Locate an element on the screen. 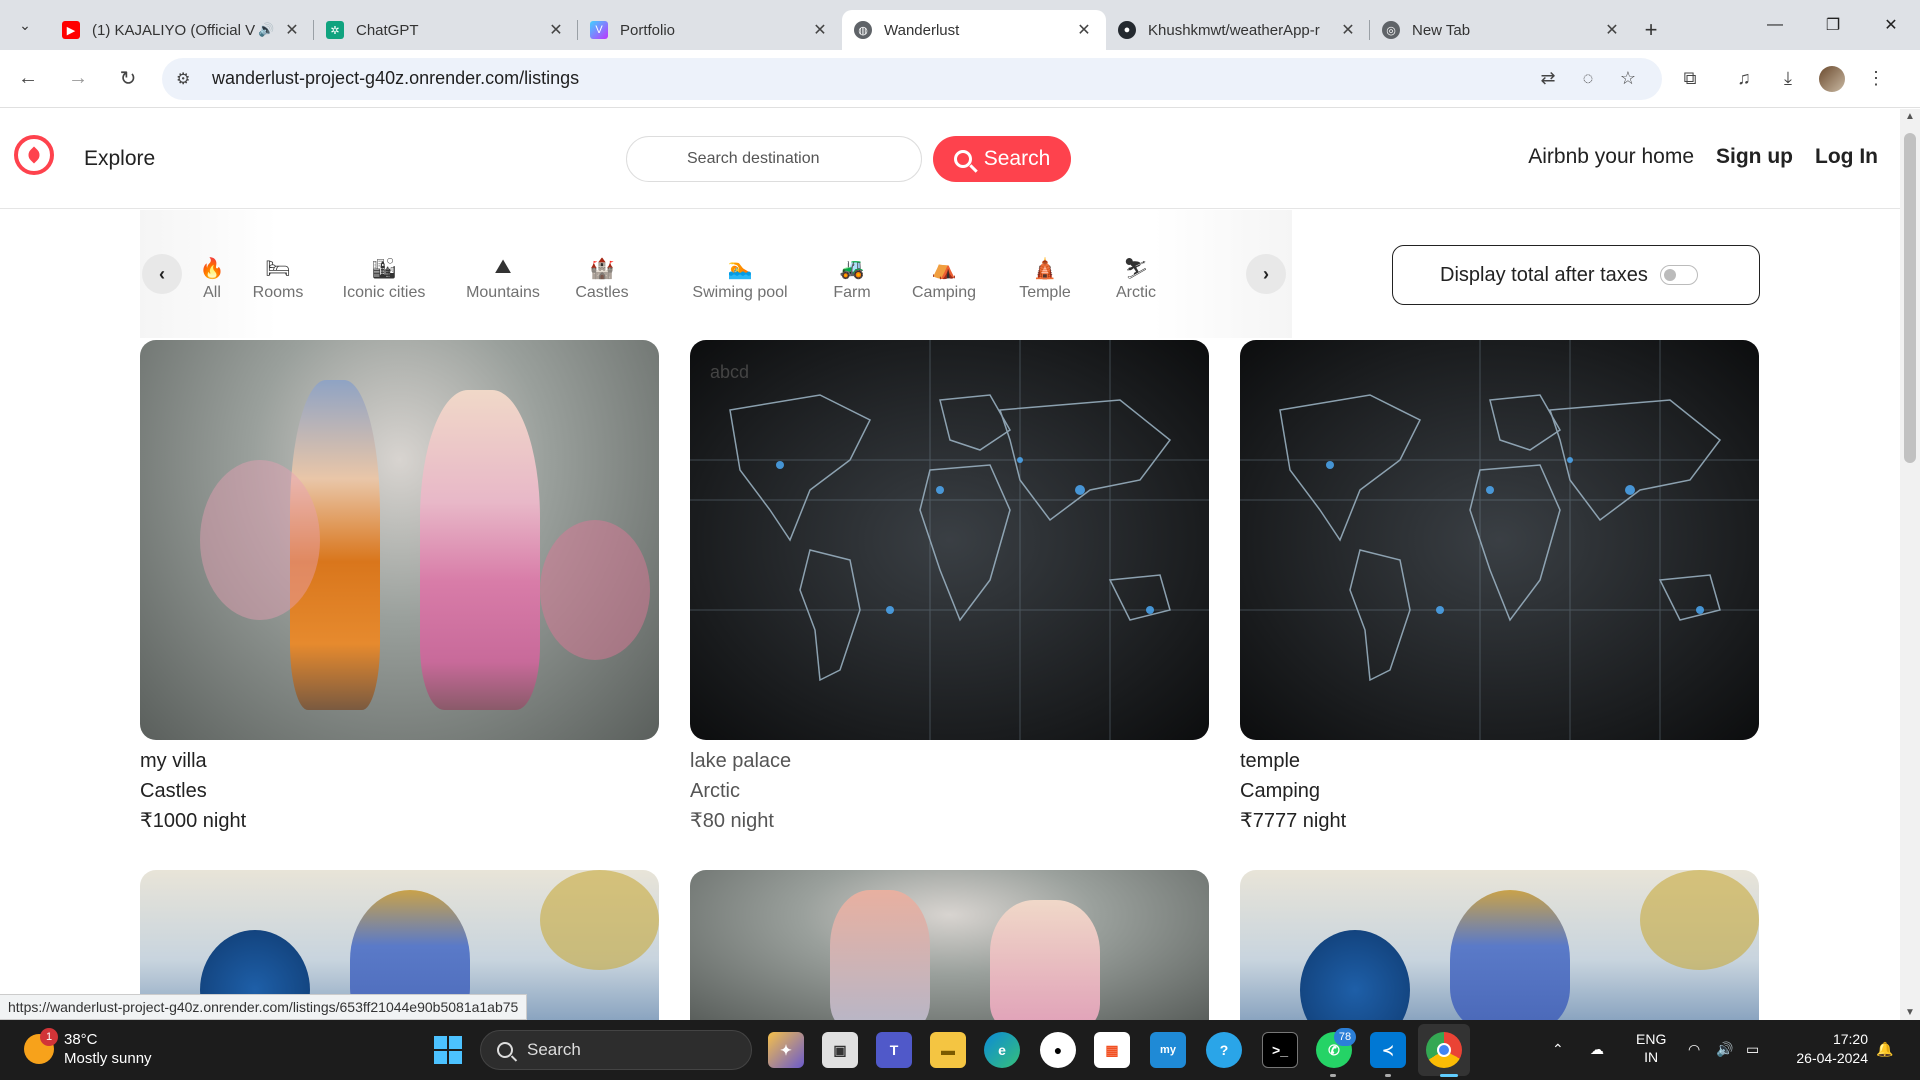 Image resolution: width=1920 pixels, height=1080 pixels. search-input is located at coordinates (774, 159).